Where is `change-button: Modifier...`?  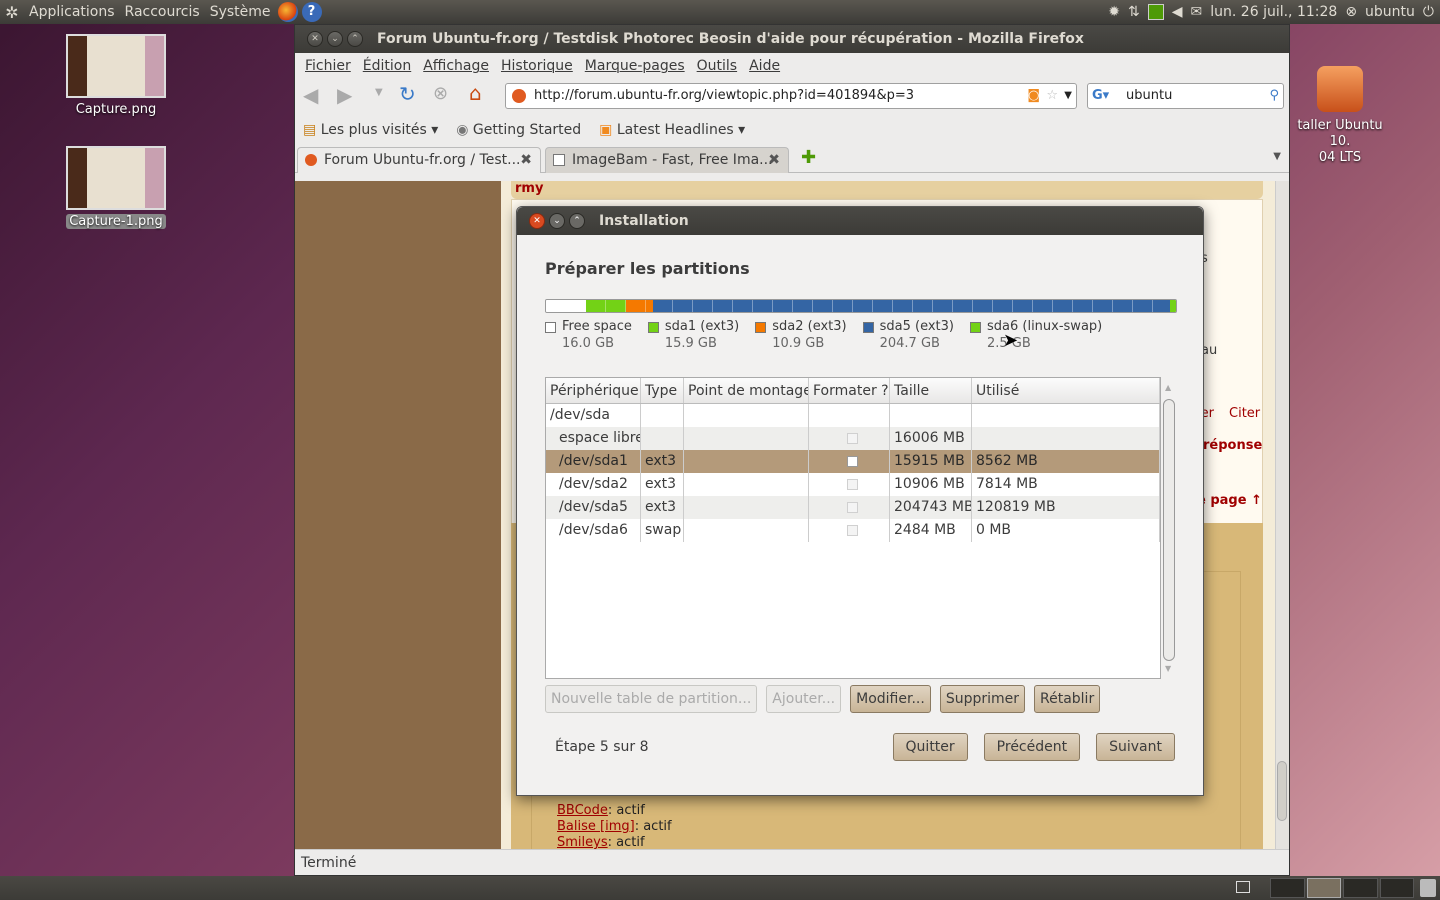 change-button: Modifier... is located at coordinates (890, 699).